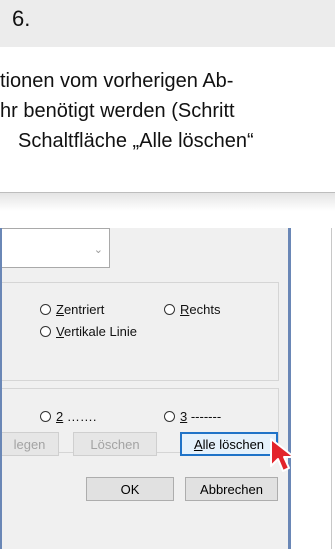  I want to click on set-button: legen, so click(30, 444).